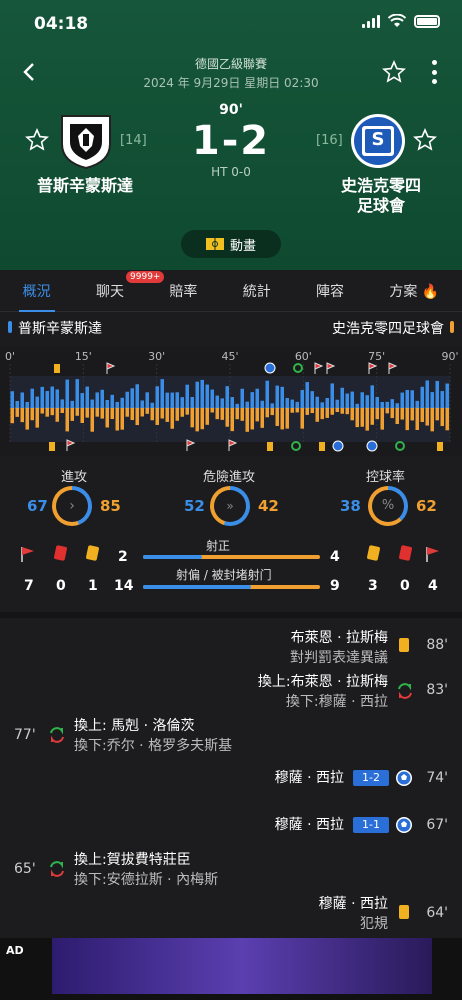 The width and height of the screenshot is (462, 1000). I want to click on event-minute: 65', so click(25, 869).